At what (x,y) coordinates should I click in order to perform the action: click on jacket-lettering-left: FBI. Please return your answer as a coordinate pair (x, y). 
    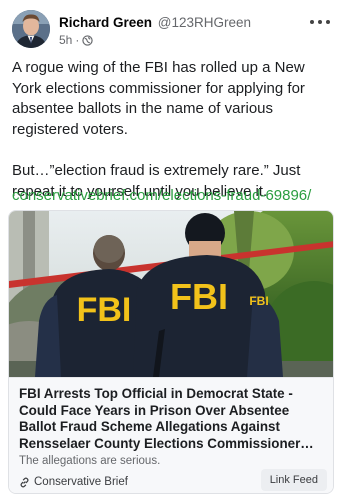
    Looking at the image, I should click on (104, 310).